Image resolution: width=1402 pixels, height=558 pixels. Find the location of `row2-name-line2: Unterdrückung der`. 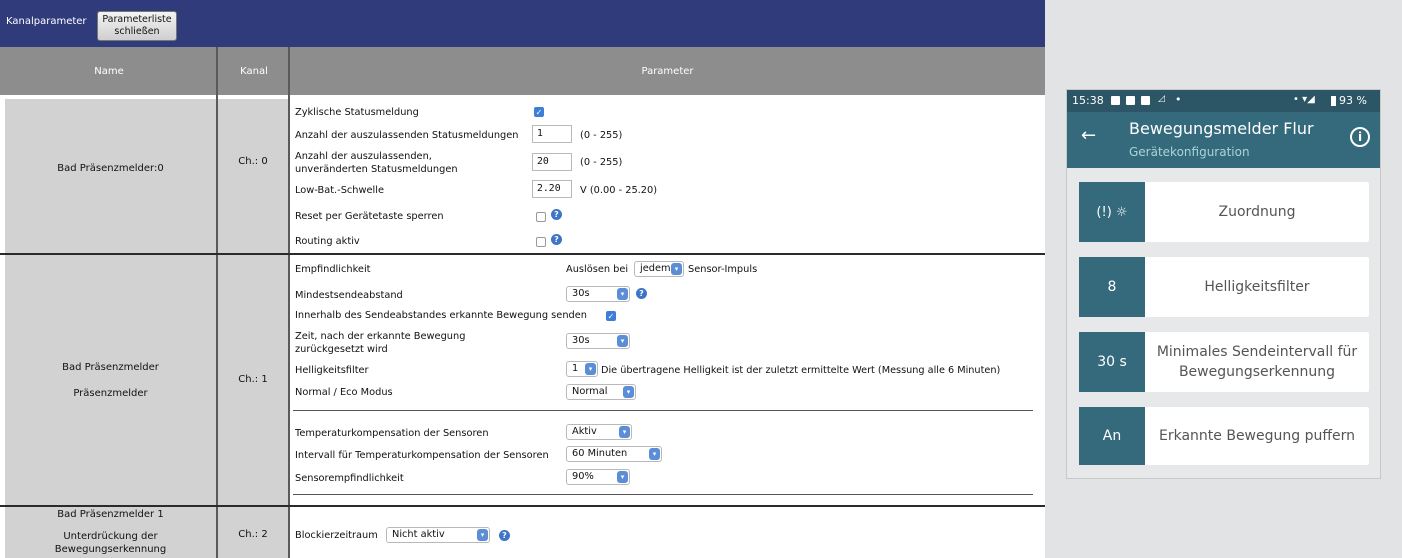

row2-name-line2: Unterdrückung der is located at coordinates (110, 536).